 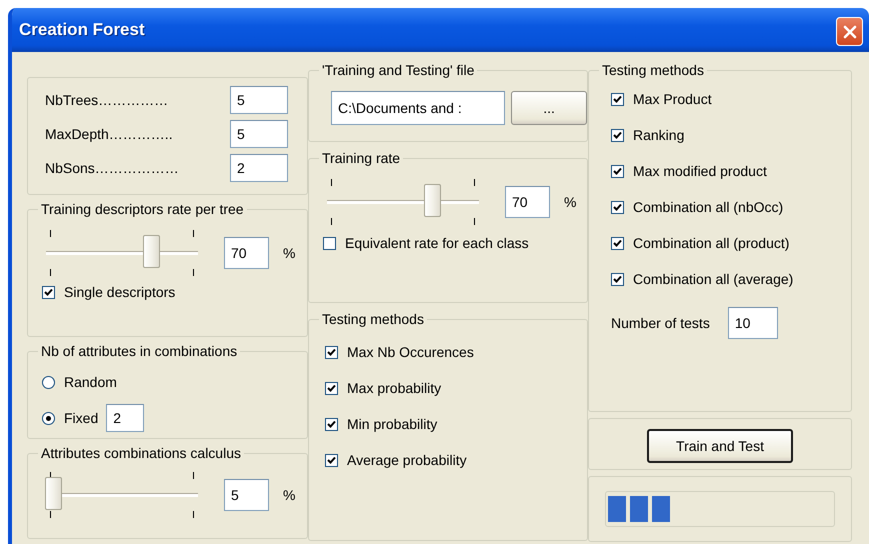 What do you see at coordinates (658, 135) in the screenshot?
I see `checkbox-label: Ranking` at bounding box center [658, 135].